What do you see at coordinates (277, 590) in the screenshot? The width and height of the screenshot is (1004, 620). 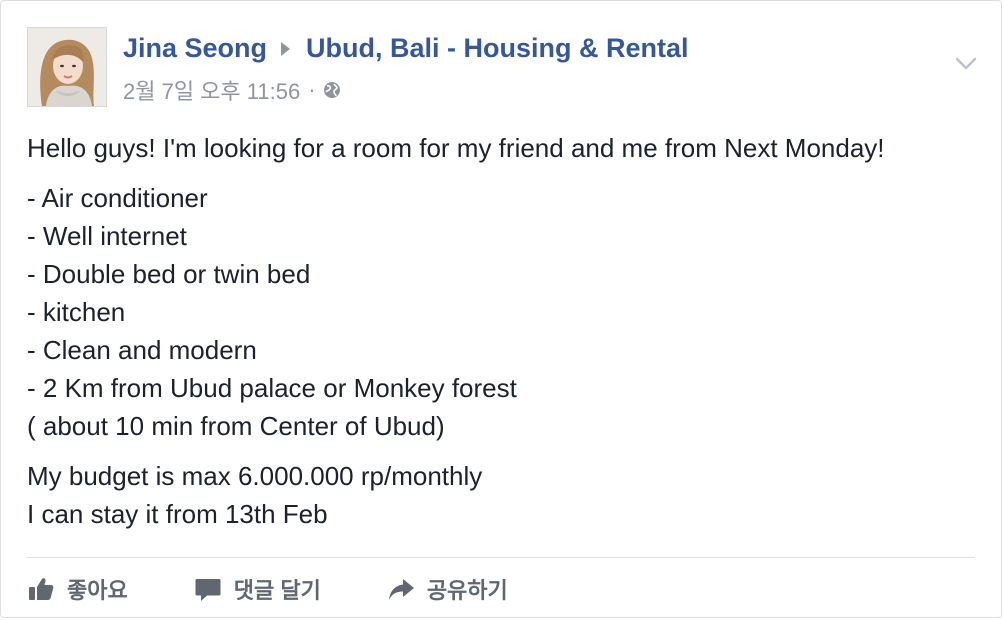 I see `comment-label: 댓글 달기` at bounding box center [277, 590].